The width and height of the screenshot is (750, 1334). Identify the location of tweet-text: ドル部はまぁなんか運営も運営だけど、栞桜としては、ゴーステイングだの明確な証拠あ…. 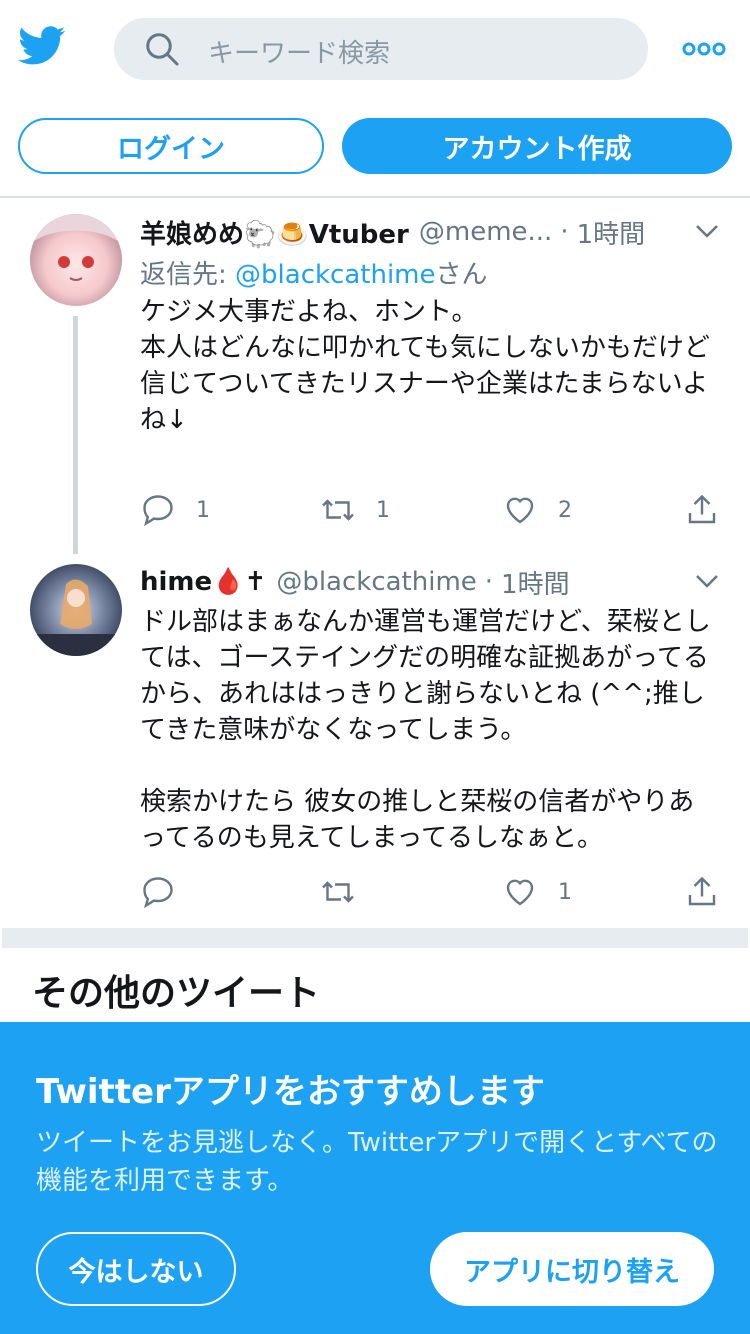
(425, 730).